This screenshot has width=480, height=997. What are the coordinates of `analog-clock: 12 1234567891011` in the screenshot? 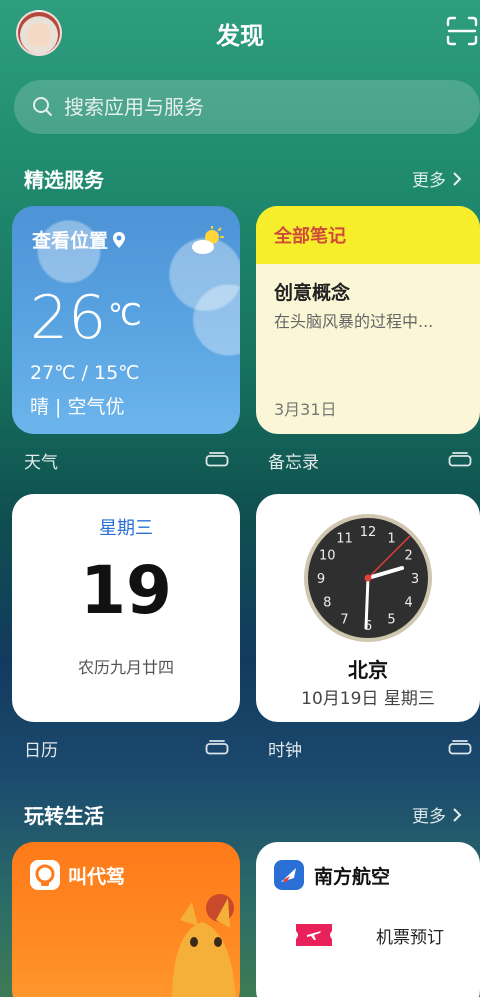 It's located at (368, 578).